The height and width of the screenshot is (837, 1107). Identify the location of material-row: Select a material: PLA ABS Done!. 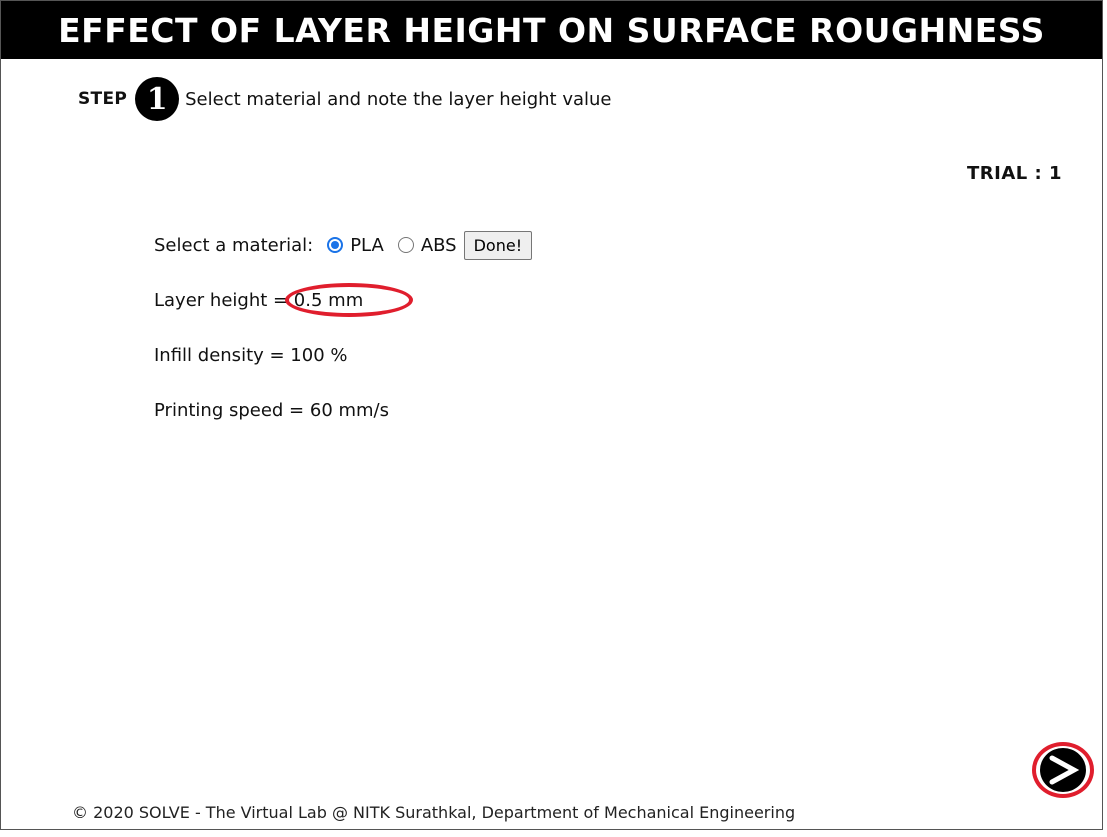
(343, 245).